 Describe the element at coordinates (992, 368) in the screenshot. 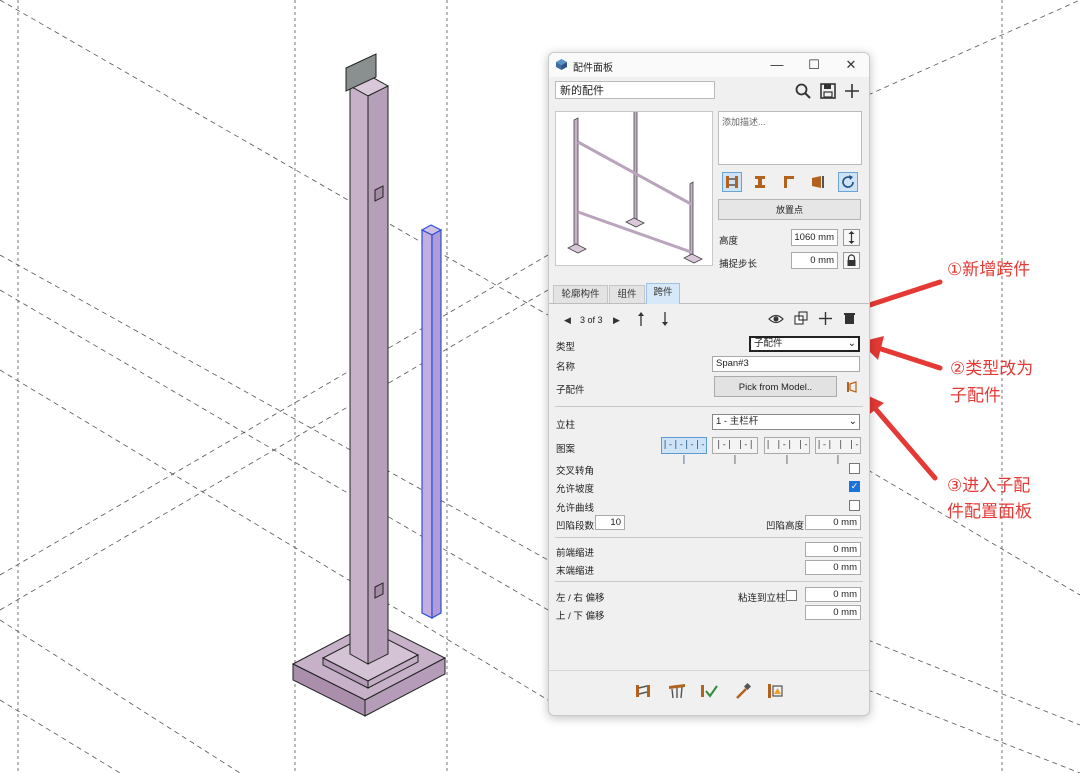

I see `annotation-type-change-line1: ②类型改为` at that location.